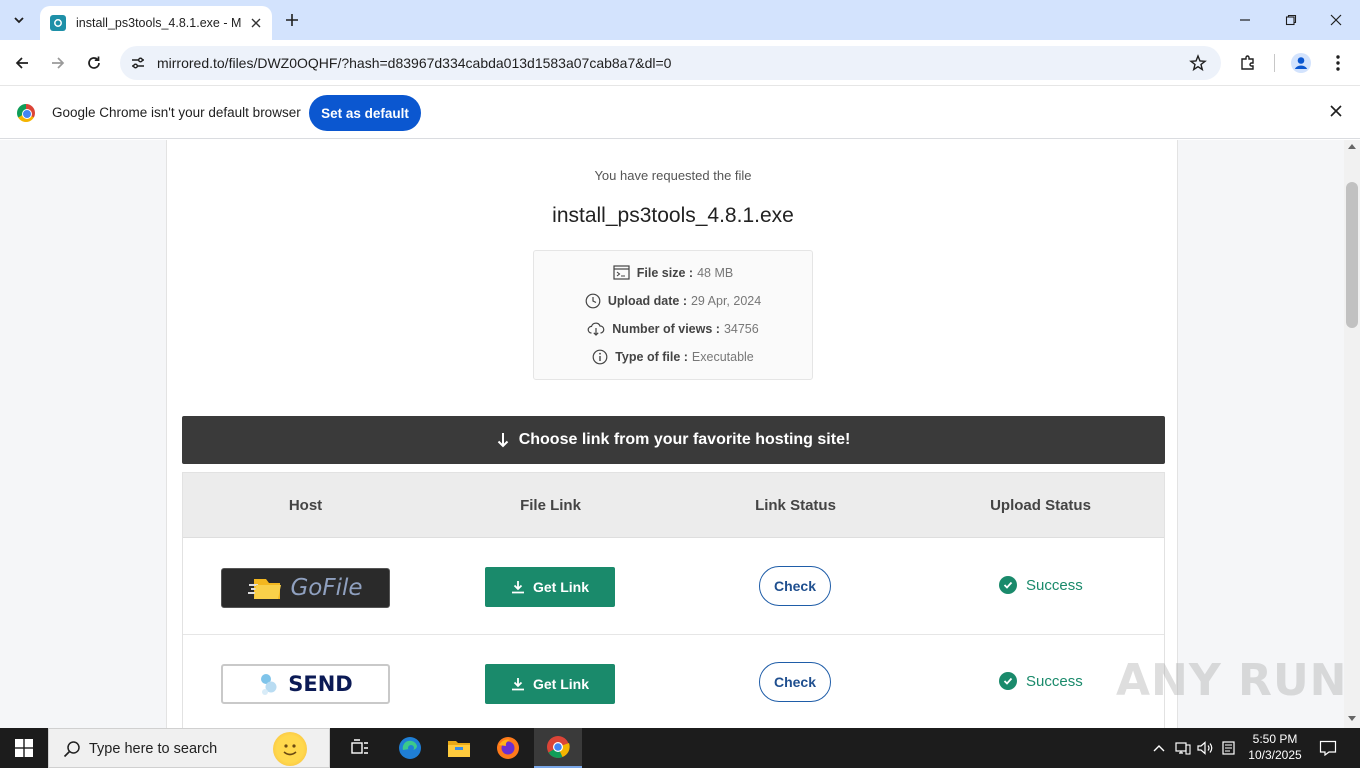 The image size is (1360, 771). I want to click on restore-icon, so click(1291, 20).